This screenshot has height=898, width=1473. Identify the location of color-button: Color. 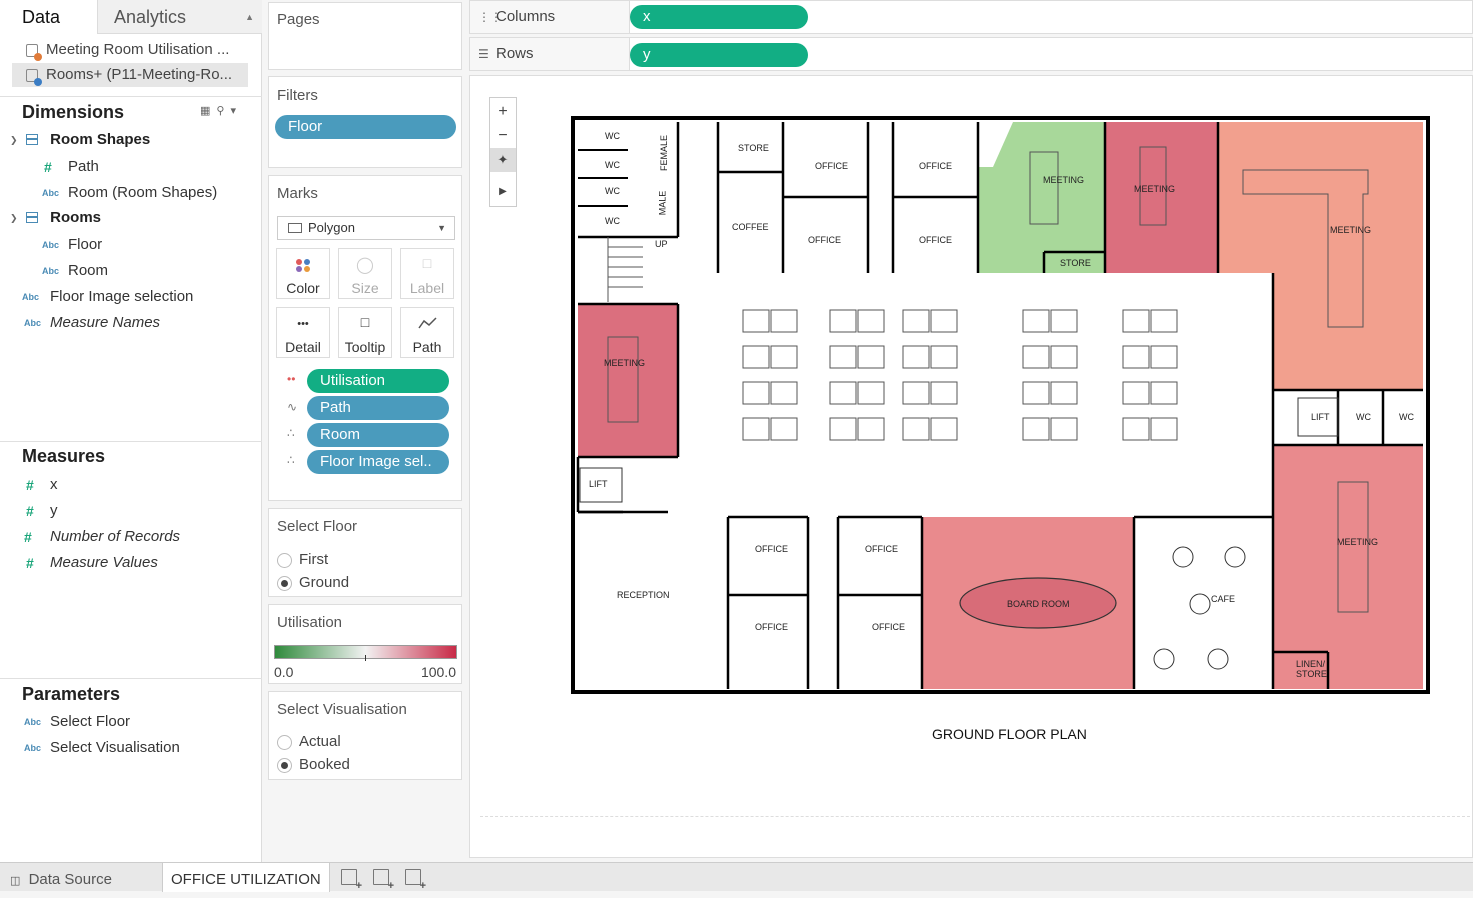
(303, 273).